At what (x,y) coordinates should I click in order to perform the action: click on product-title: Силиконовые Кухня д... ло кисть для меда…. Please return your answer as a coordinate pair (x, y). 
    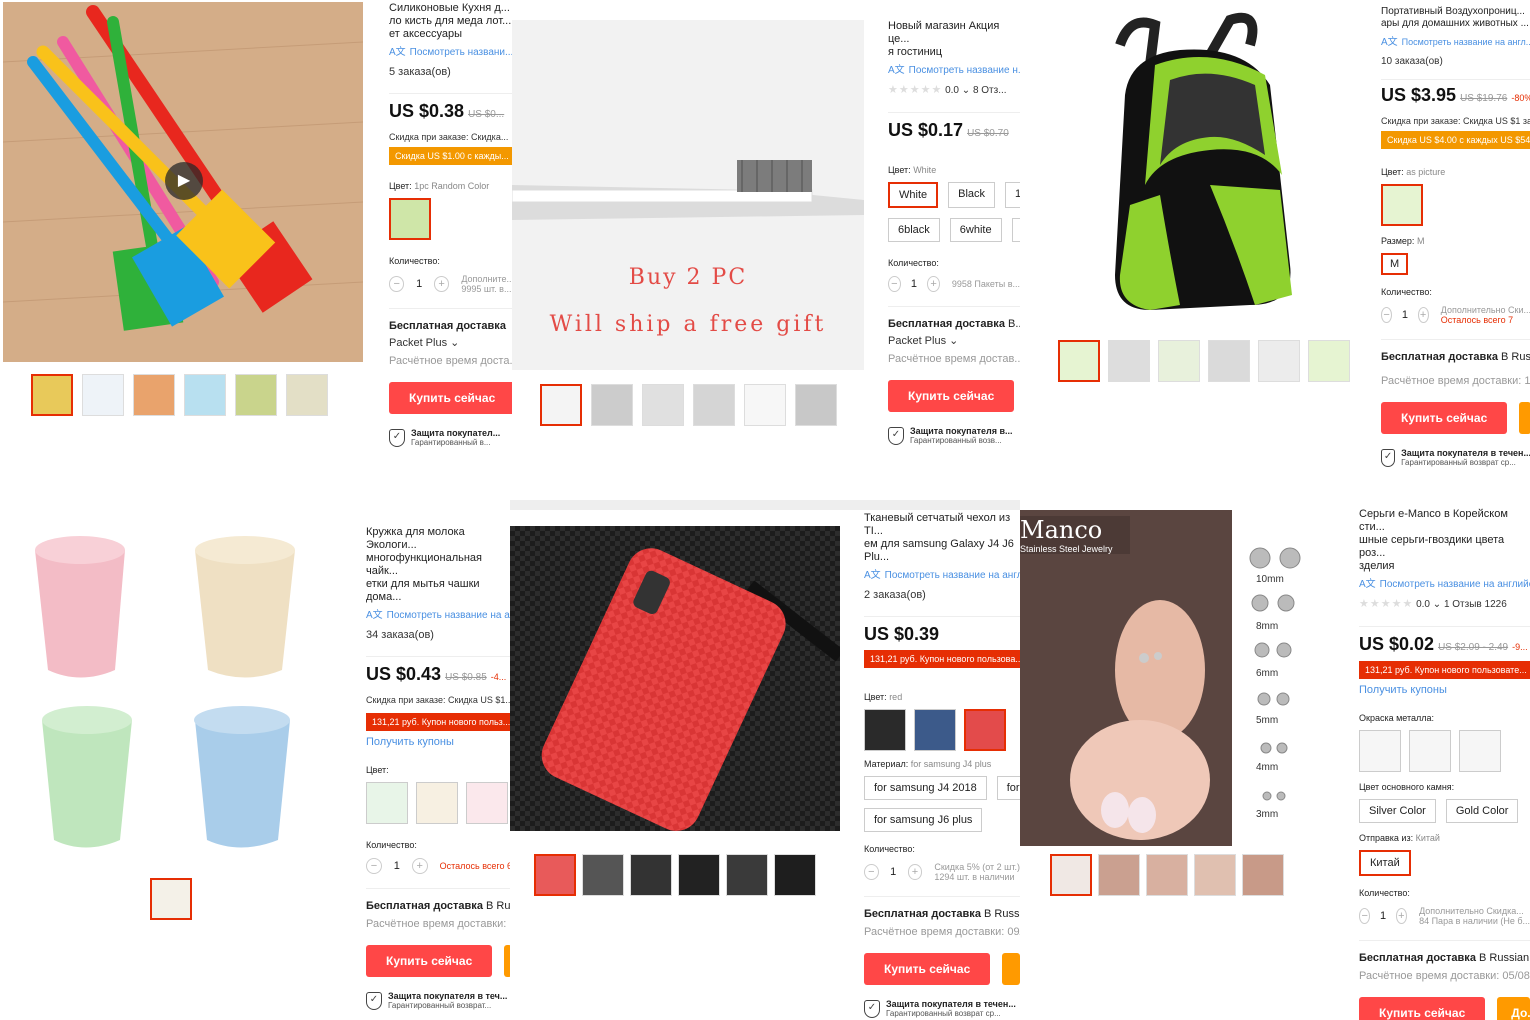
    Looking at the image, I should click on (450, 21).